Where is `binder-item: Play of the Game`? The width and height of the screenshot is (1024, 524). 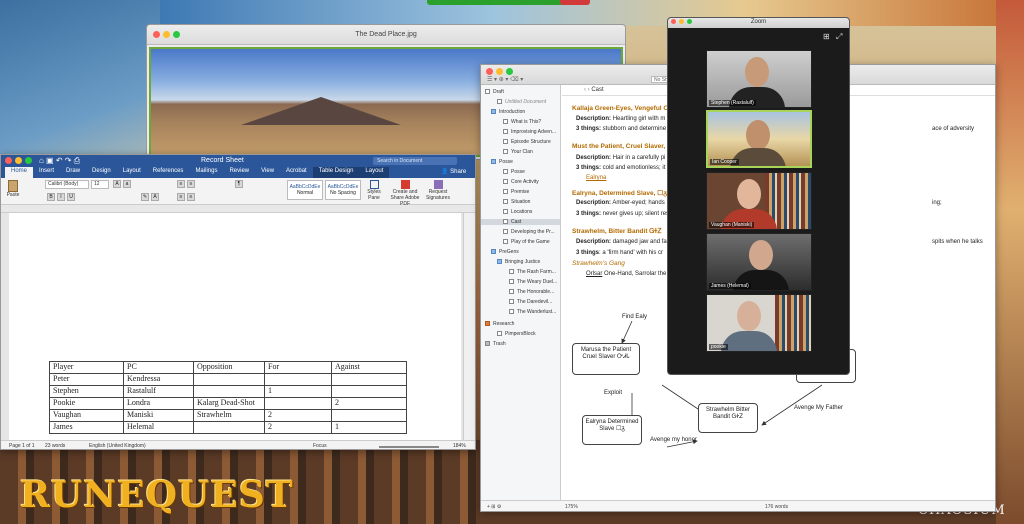
binder-item: Play of the Game is located at coordinates (526, 242).